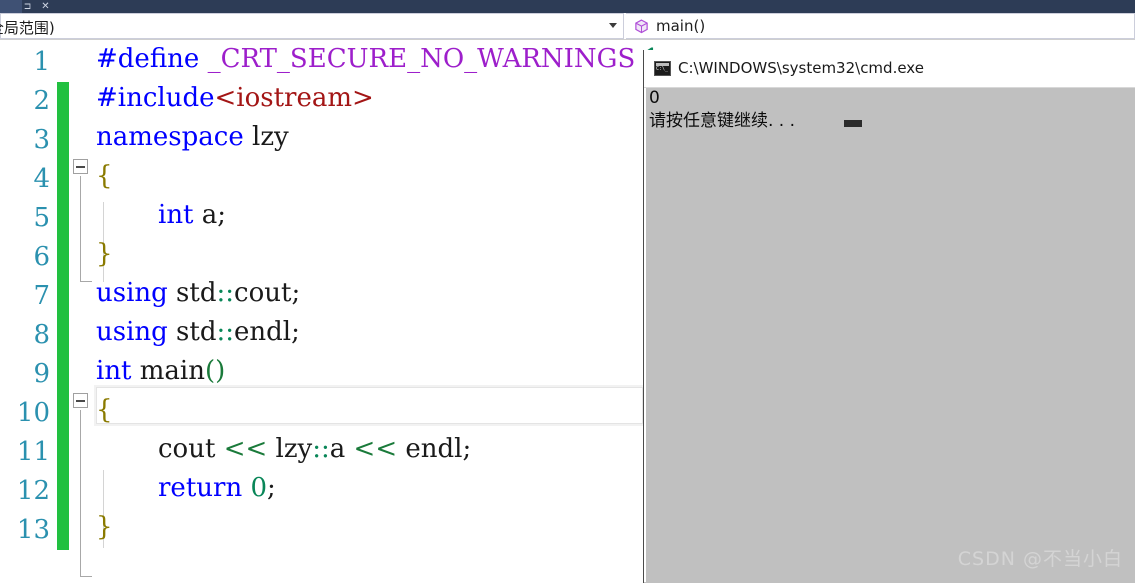  I want to click on editor-tab-strip: ⊐ ✕, so click(567, 6).